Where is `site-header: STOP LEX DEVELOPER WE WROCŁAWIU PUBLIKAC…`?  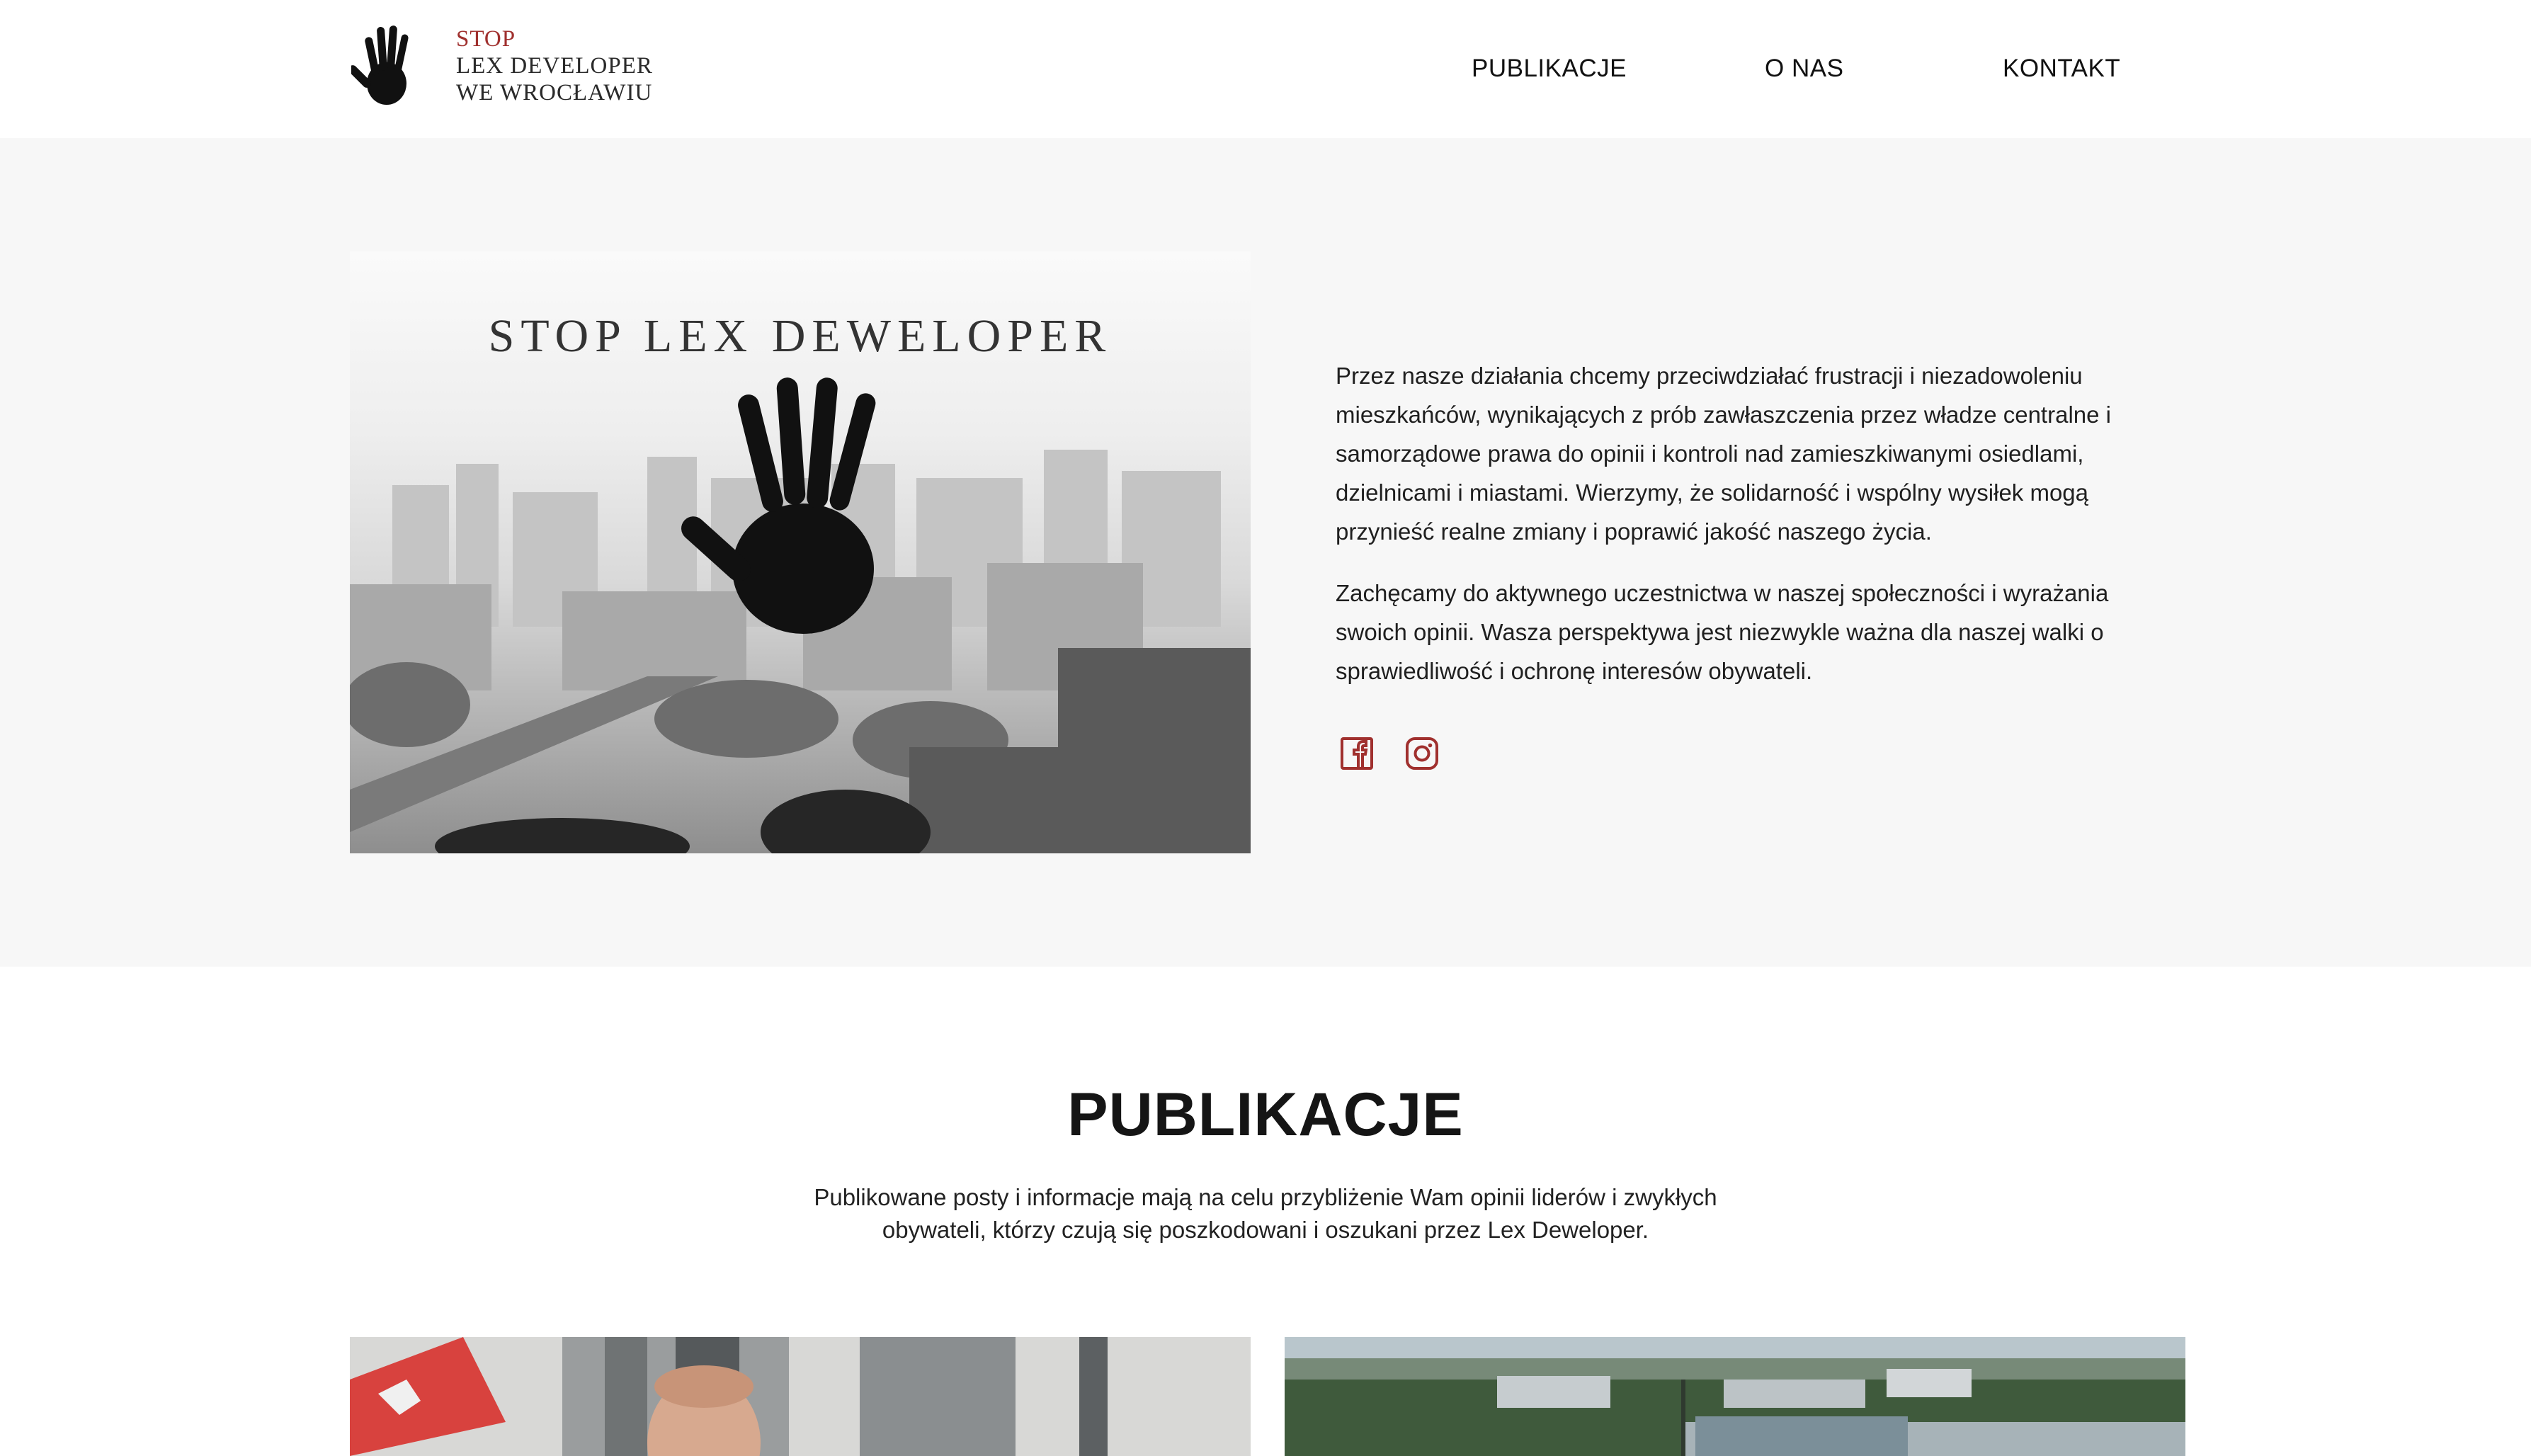
site-header: STOP LEX DEVELOPER WE WROCŁAWIU PUBLIKAC… is located at coordinates (1265, 69).